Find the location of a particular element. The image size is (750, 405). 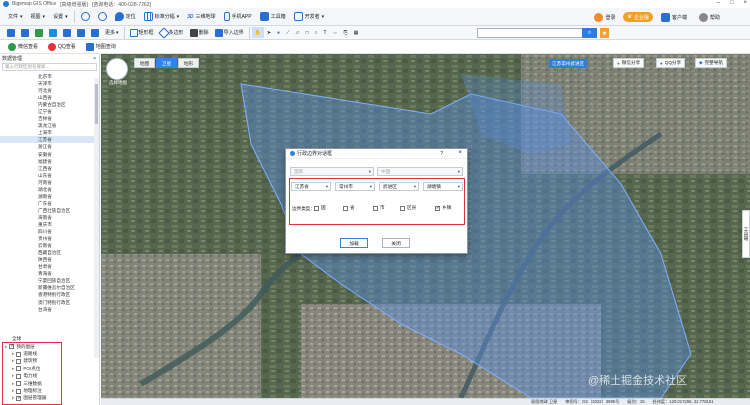

map-tab: 卫星 is located at coordinates (166, 63).